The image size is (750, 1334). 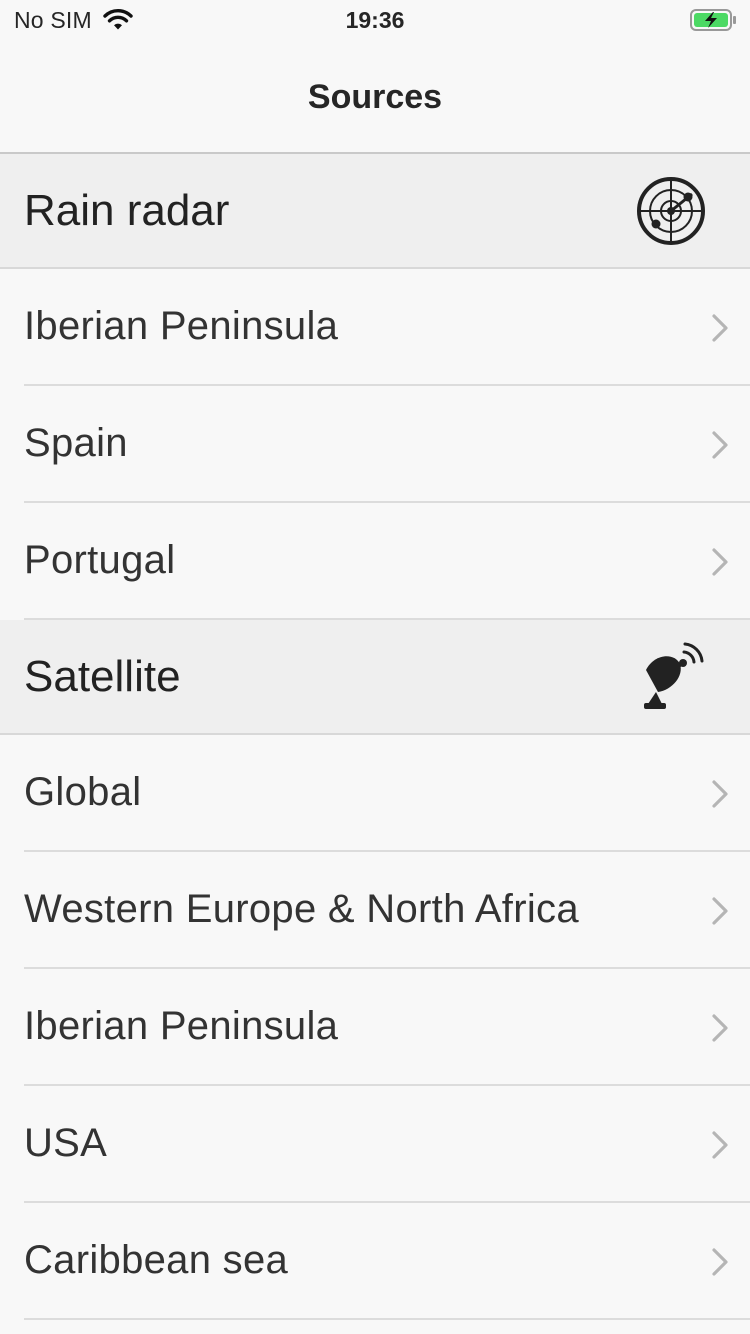 What do you see at coordinates (375, 793) in the screenshot?
I see `list-item: Global` at bounding box center [375, 793].